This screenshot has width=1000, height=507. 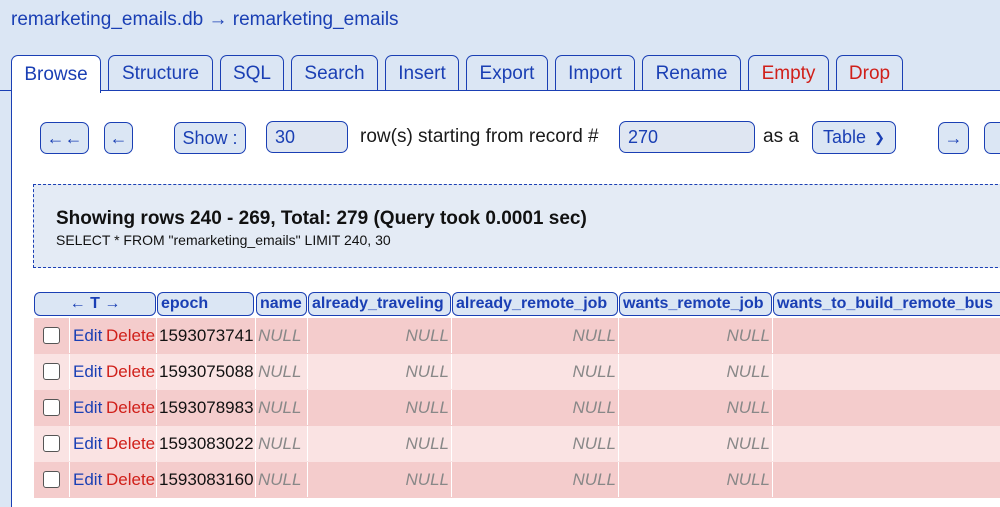 I want to click on epoch-cell: 1593078983, so click(x=206, y=407).